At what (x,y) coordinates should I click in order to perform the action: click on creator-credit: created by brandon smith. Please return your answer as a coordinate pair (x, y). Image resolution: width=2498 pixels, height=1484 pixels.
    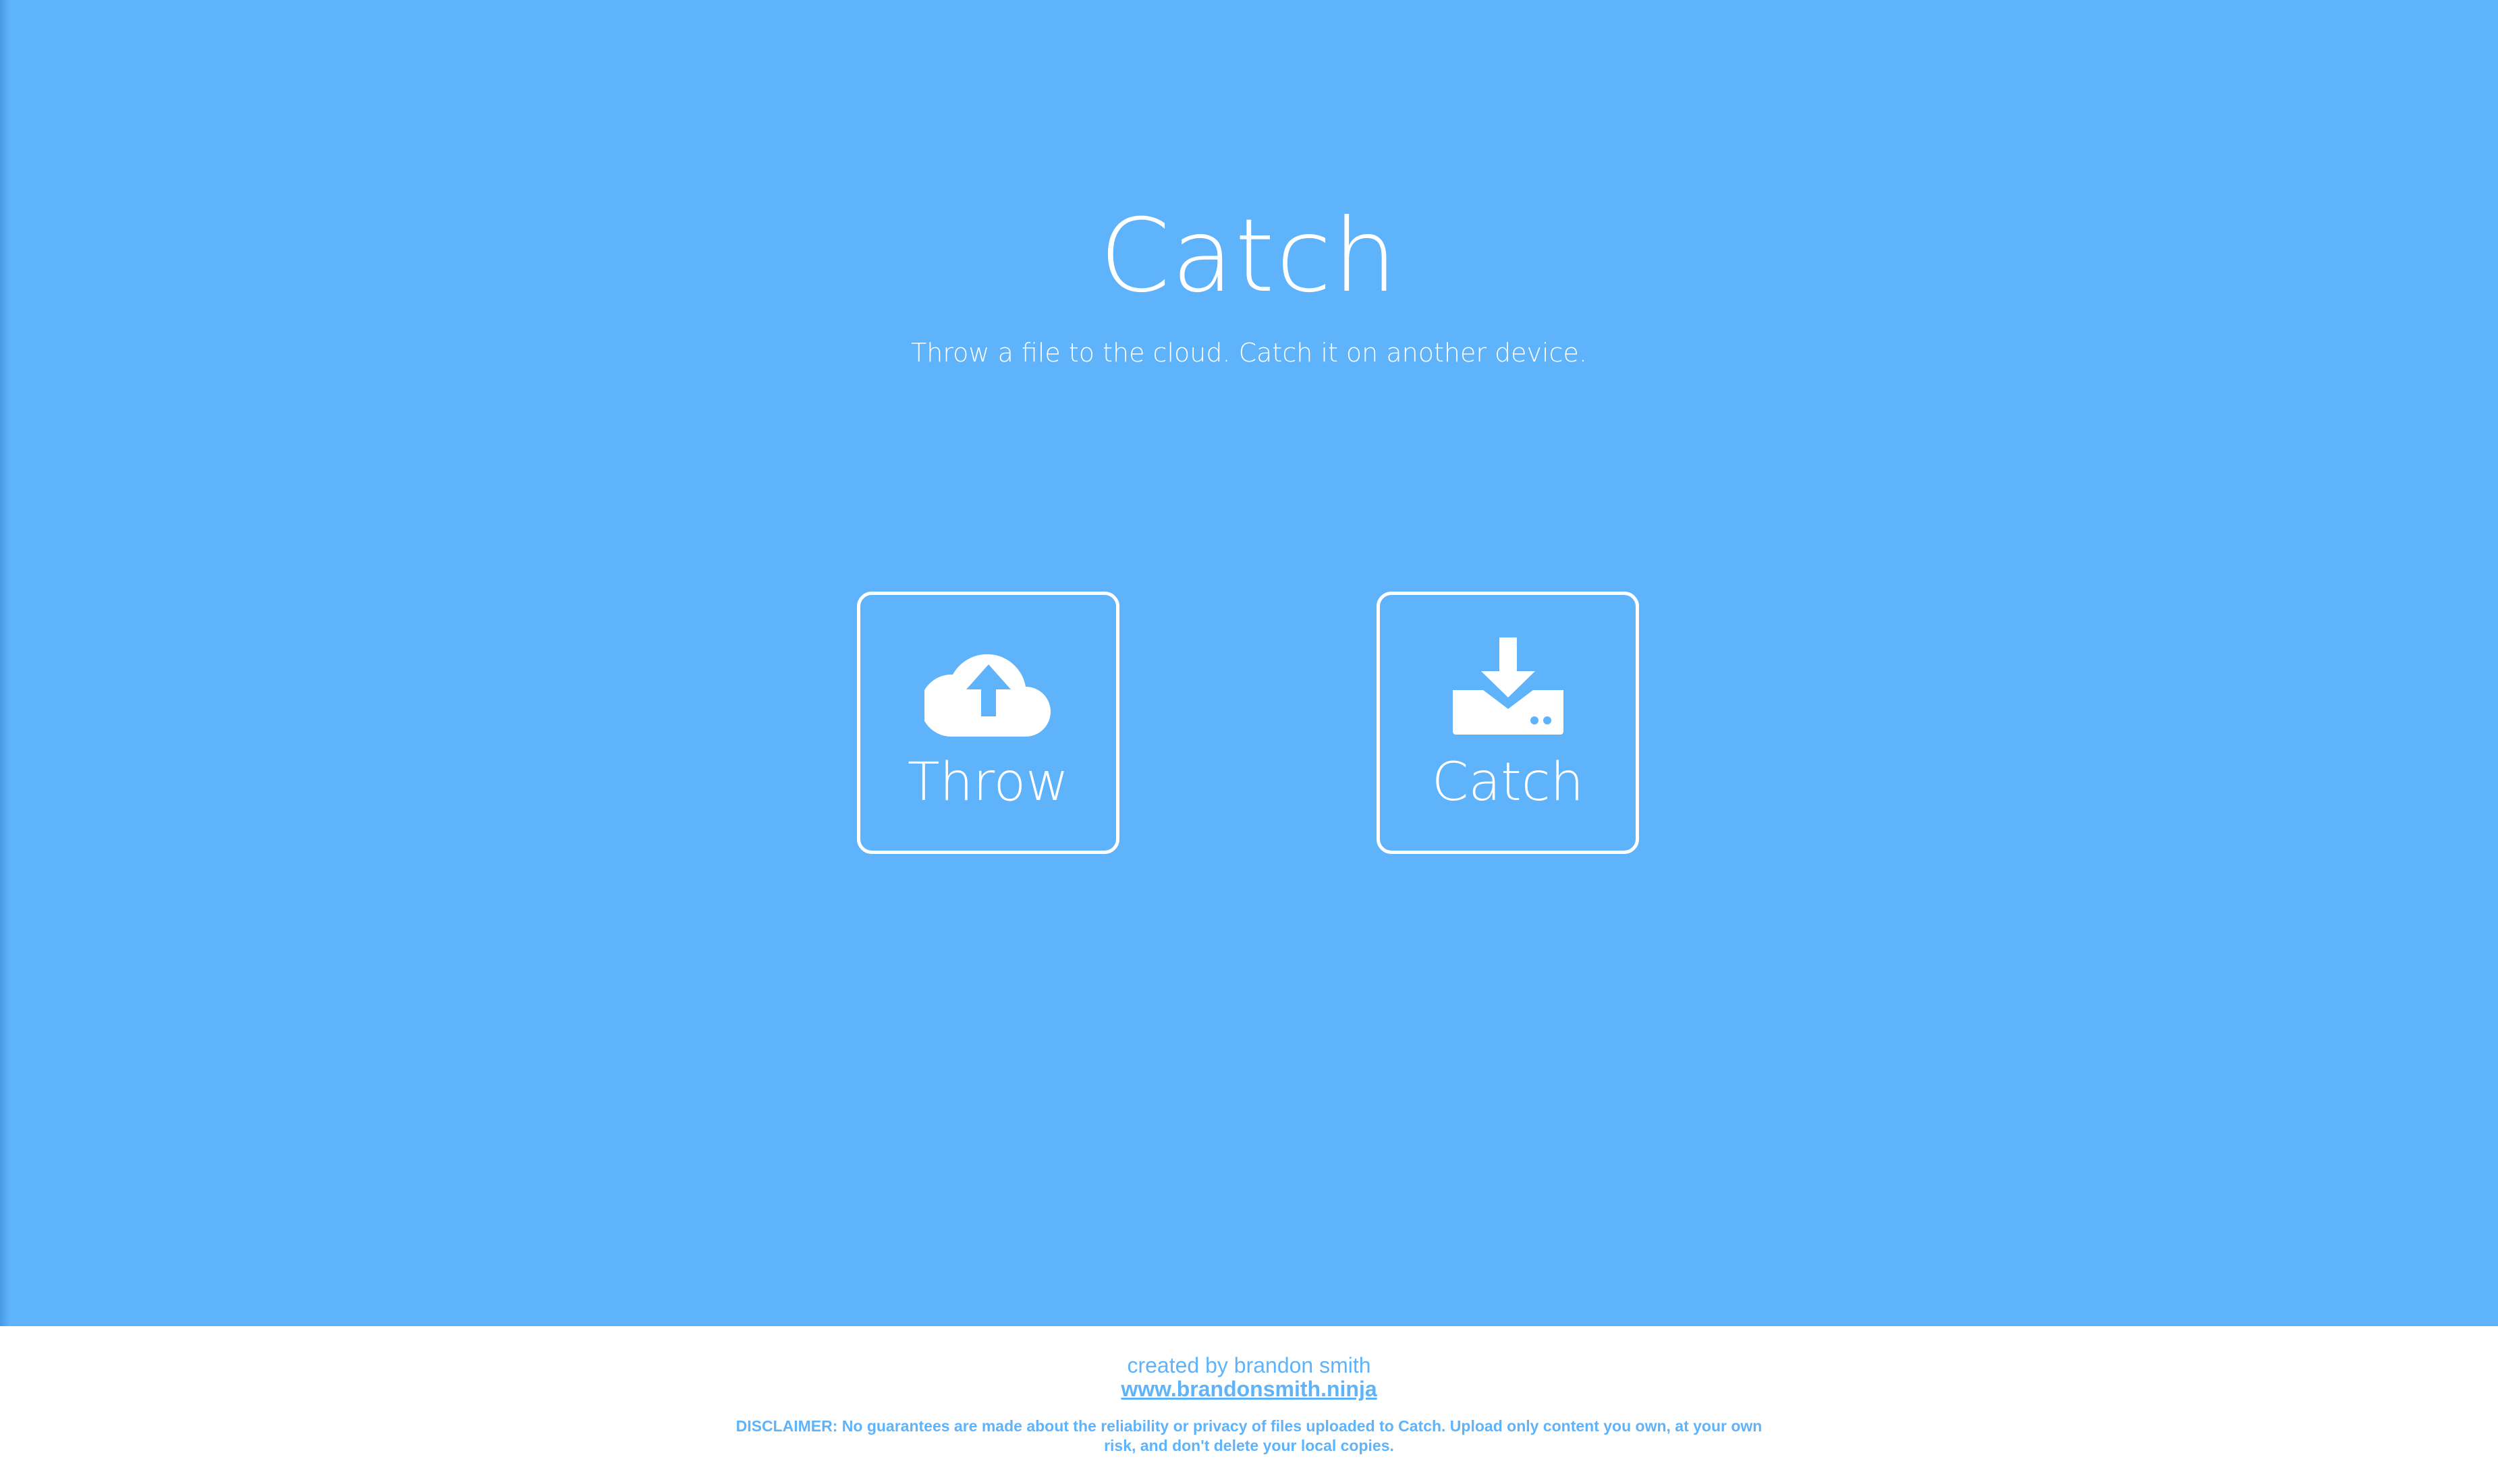
    Looking at the image, I should click on (1249, 1365).